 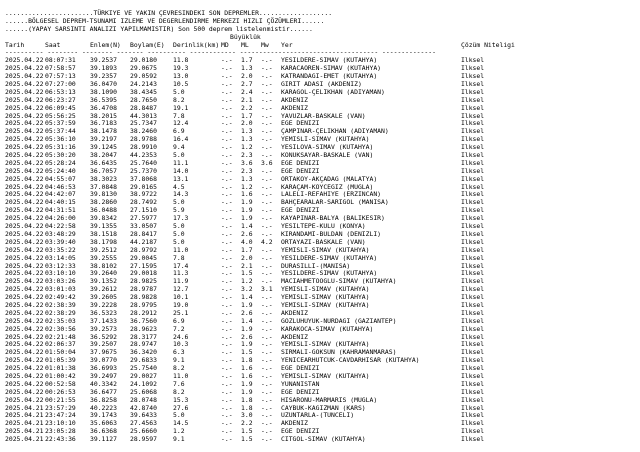 I want to click on cell-ml: 1.8, so click(x=247, y=400).